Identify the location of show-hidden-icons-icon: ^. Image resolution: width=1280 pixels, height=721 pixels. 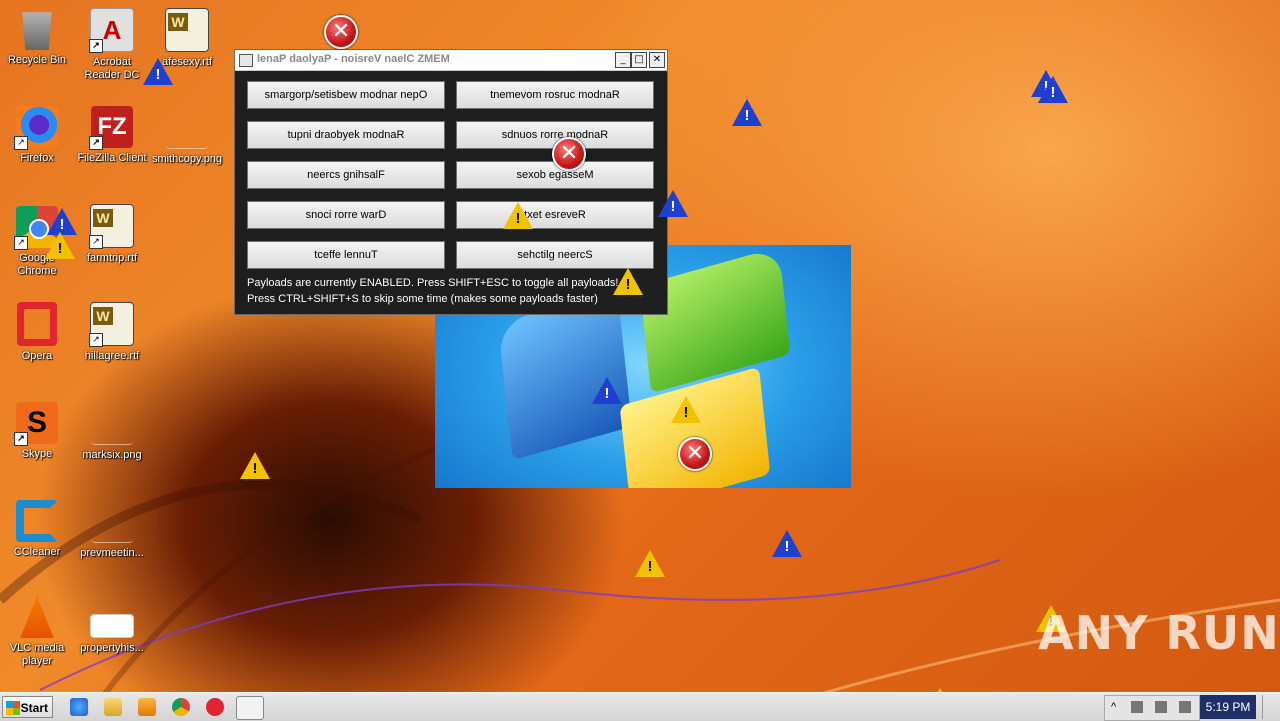
(1117, 707).